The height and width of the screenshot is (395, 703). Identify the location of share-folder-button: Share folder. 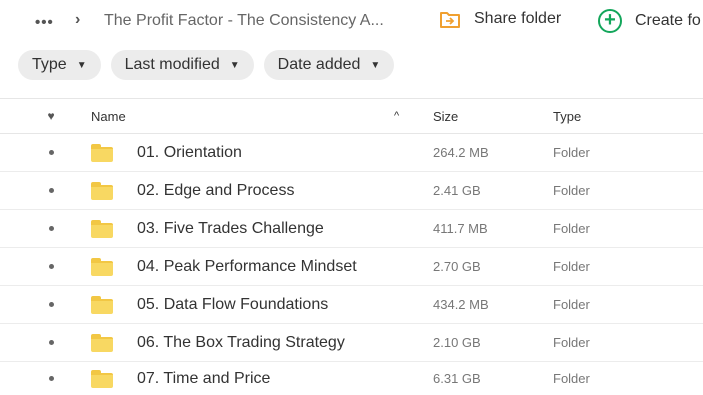
(500, 19).